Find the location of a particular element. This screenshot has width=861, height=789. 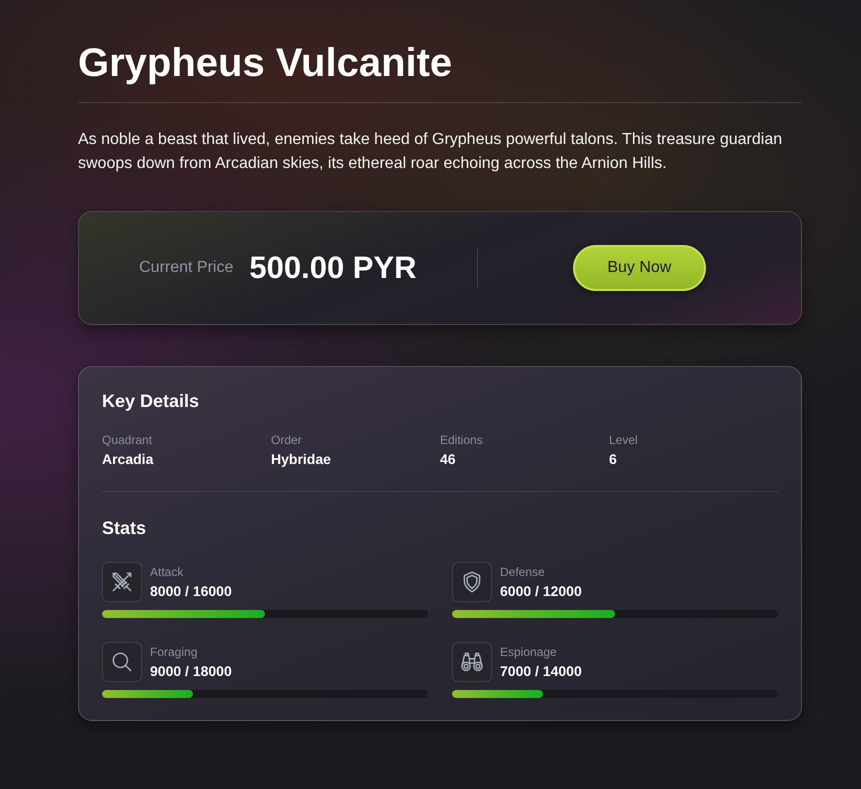

detail-value: 46 is located at coordinates (448, 459).